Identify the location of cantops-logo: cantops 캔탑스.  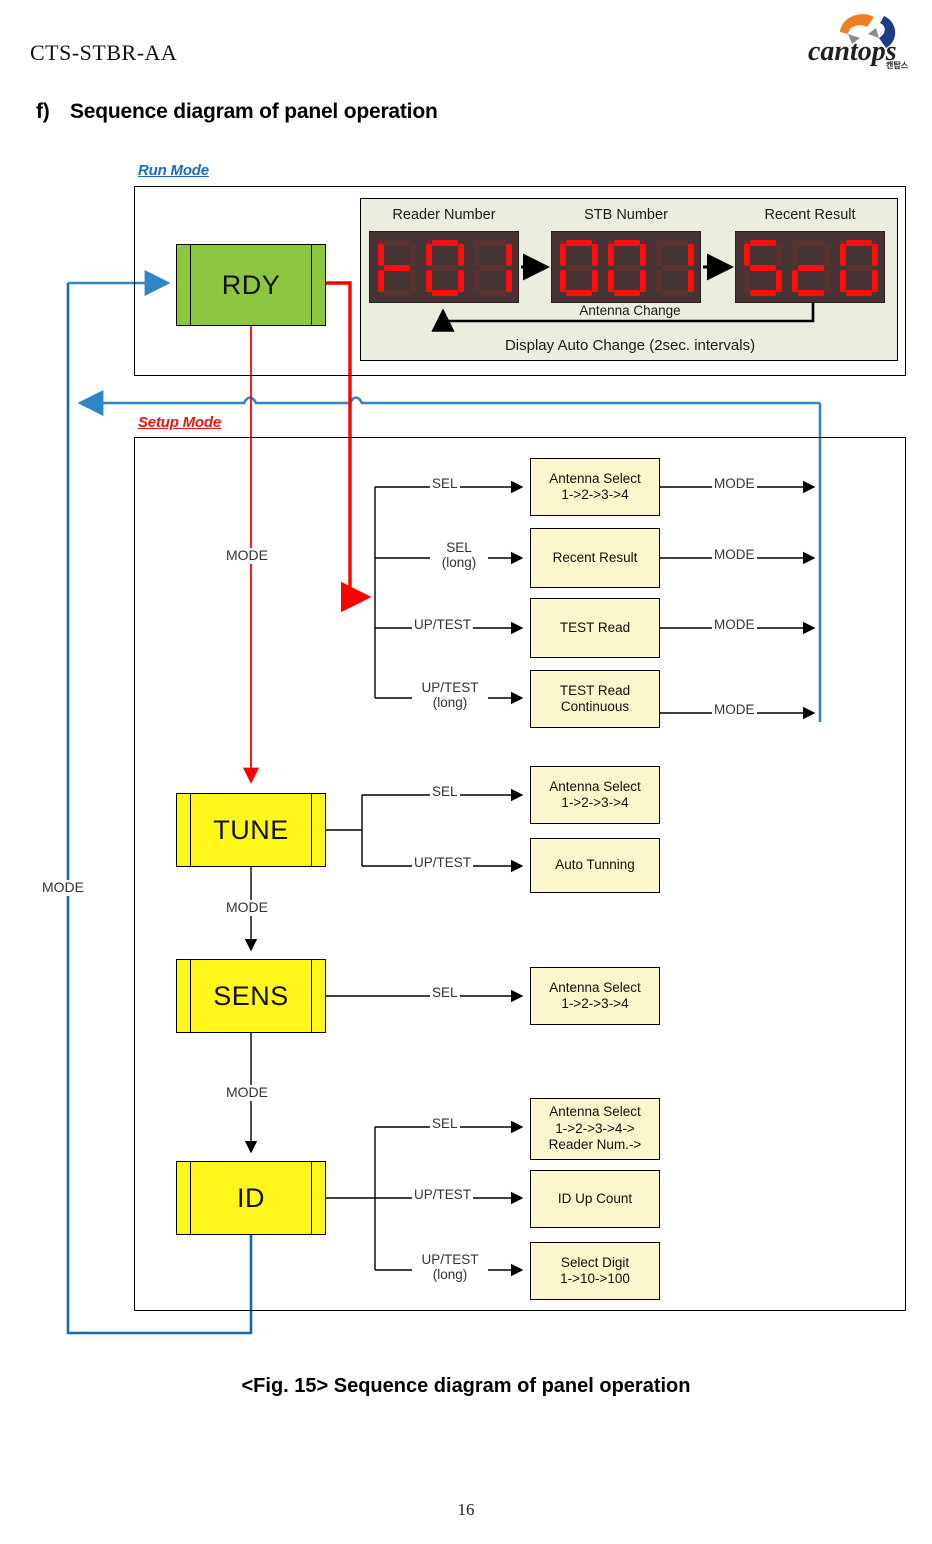
(862, 37).